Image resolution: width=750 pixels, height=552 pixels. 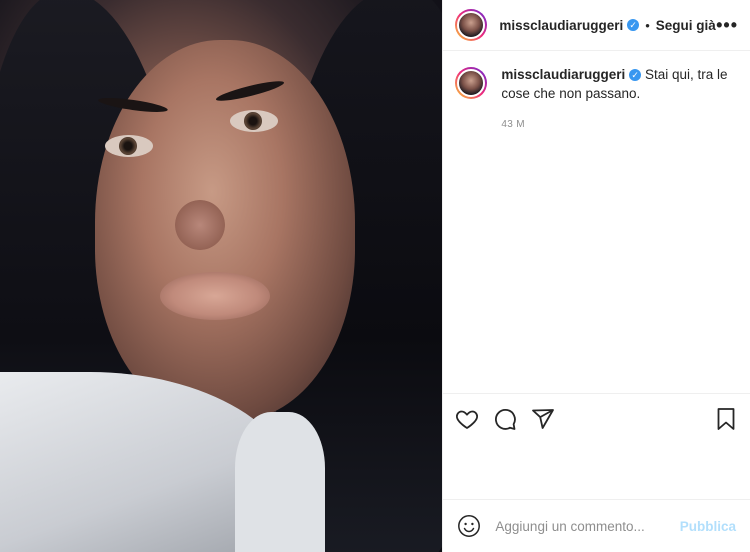 I want to click on save-button, so click(x=726, y=419).